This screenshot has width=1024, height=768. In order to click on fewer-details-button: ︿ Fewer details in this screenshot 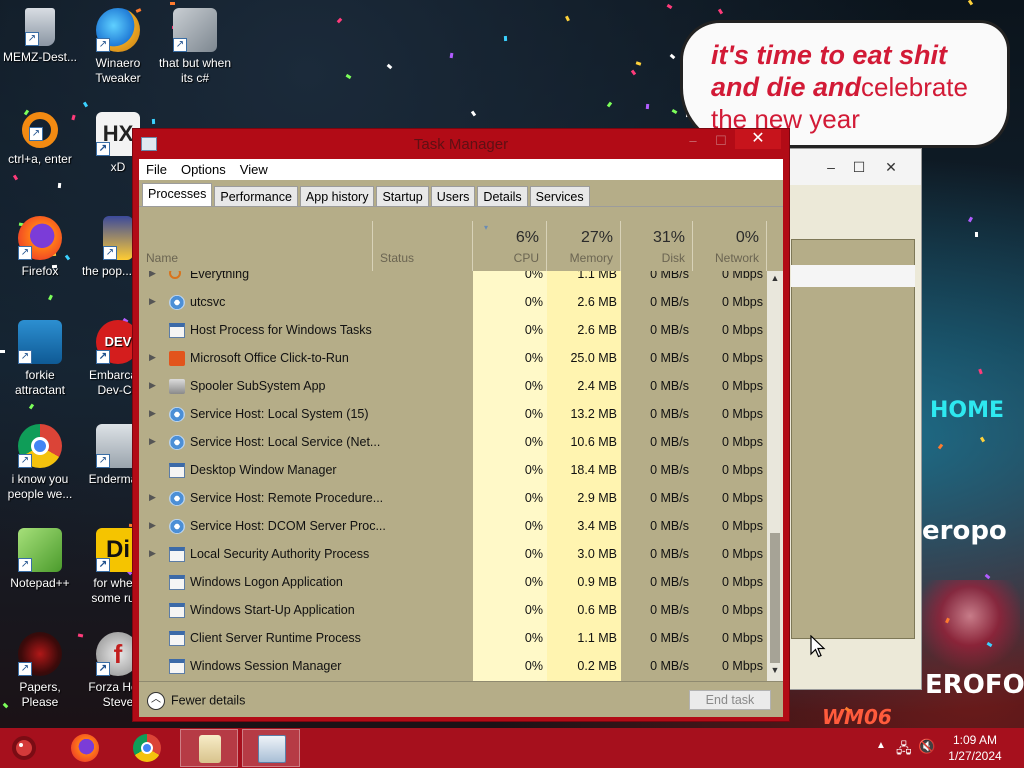, I will do `click(196, 701)`.